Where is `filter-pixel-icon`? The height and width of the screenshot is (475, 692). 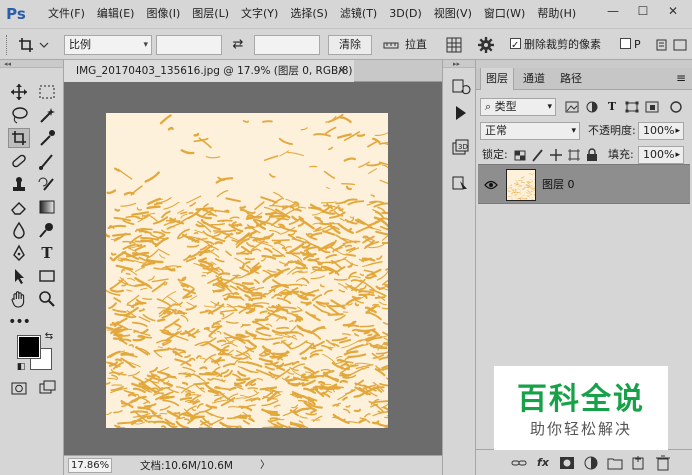 filter-pixel-icon is located at coordinates (572, 107).